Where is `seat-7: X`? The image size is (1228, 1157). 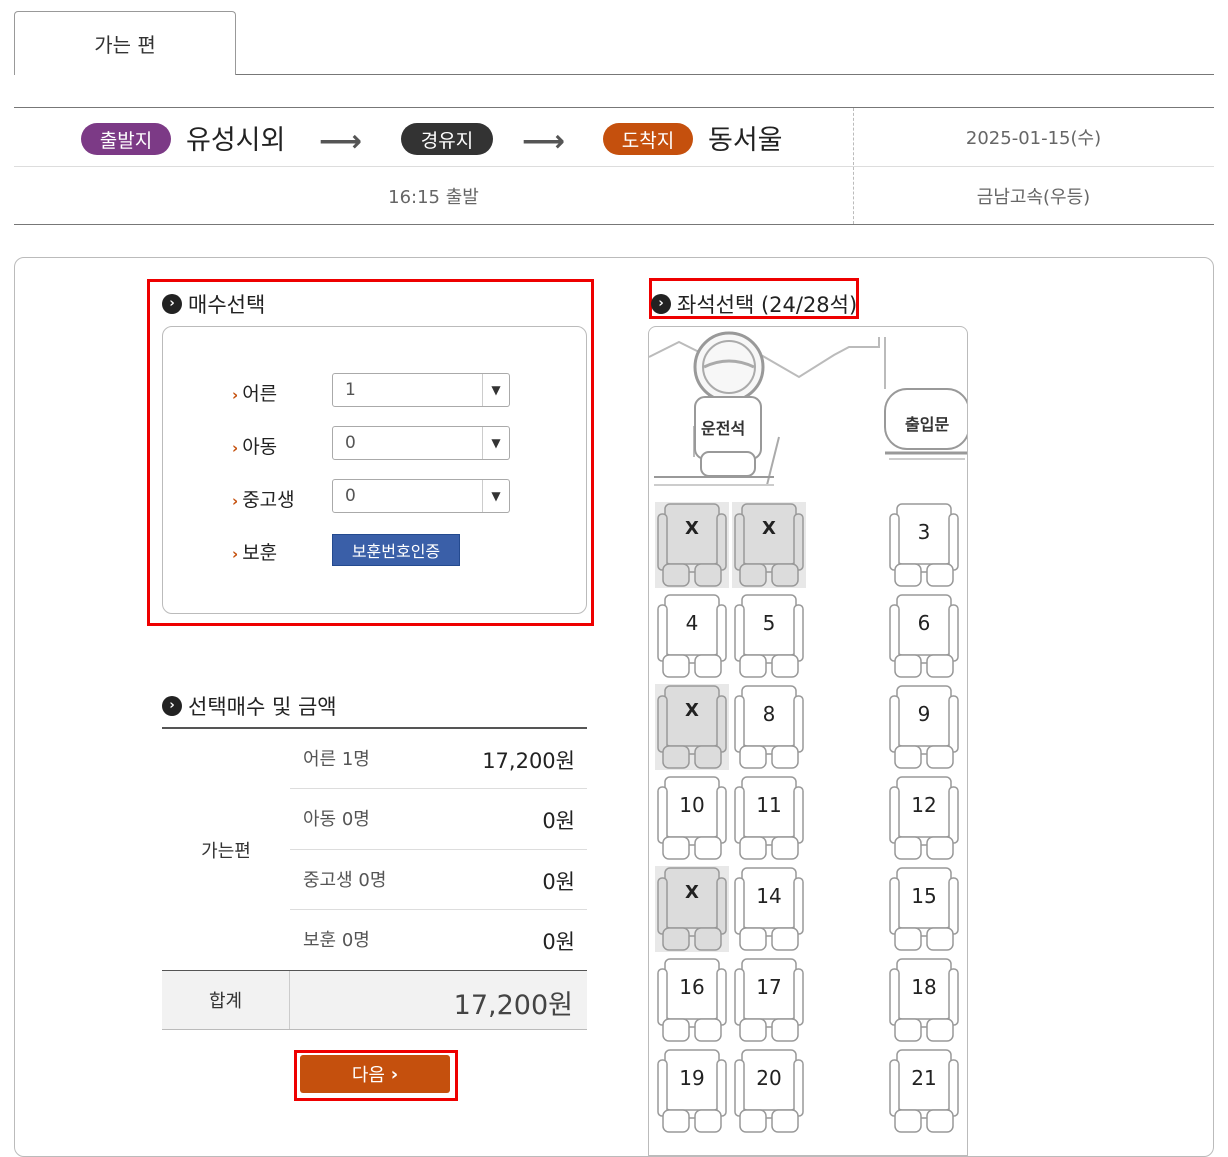
seat-7: X is located at coordinates (692, 727).